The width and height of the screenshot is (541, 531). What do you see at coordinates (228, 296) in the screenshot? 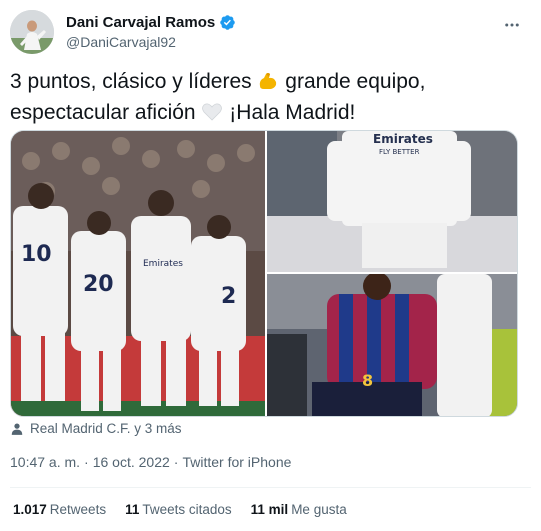
I see `svg-text: 2` at bounding box center [228, 296].